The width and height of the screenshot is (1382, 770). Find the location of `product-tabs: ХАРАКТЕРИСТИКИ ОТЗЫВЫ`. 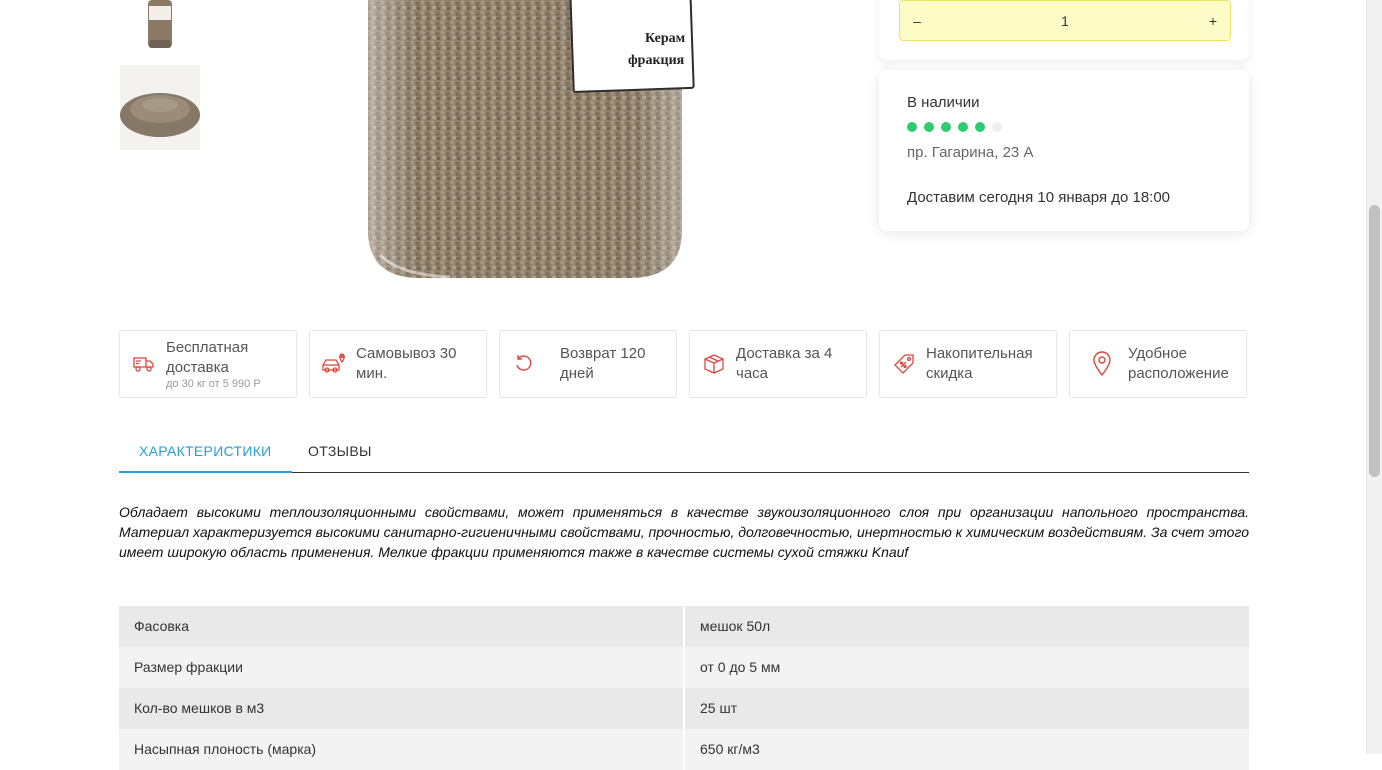

product-tabs: ХАРАКТЕРИСТИКИ ОТЗЫВЫ is located at coordinates (684, 451).